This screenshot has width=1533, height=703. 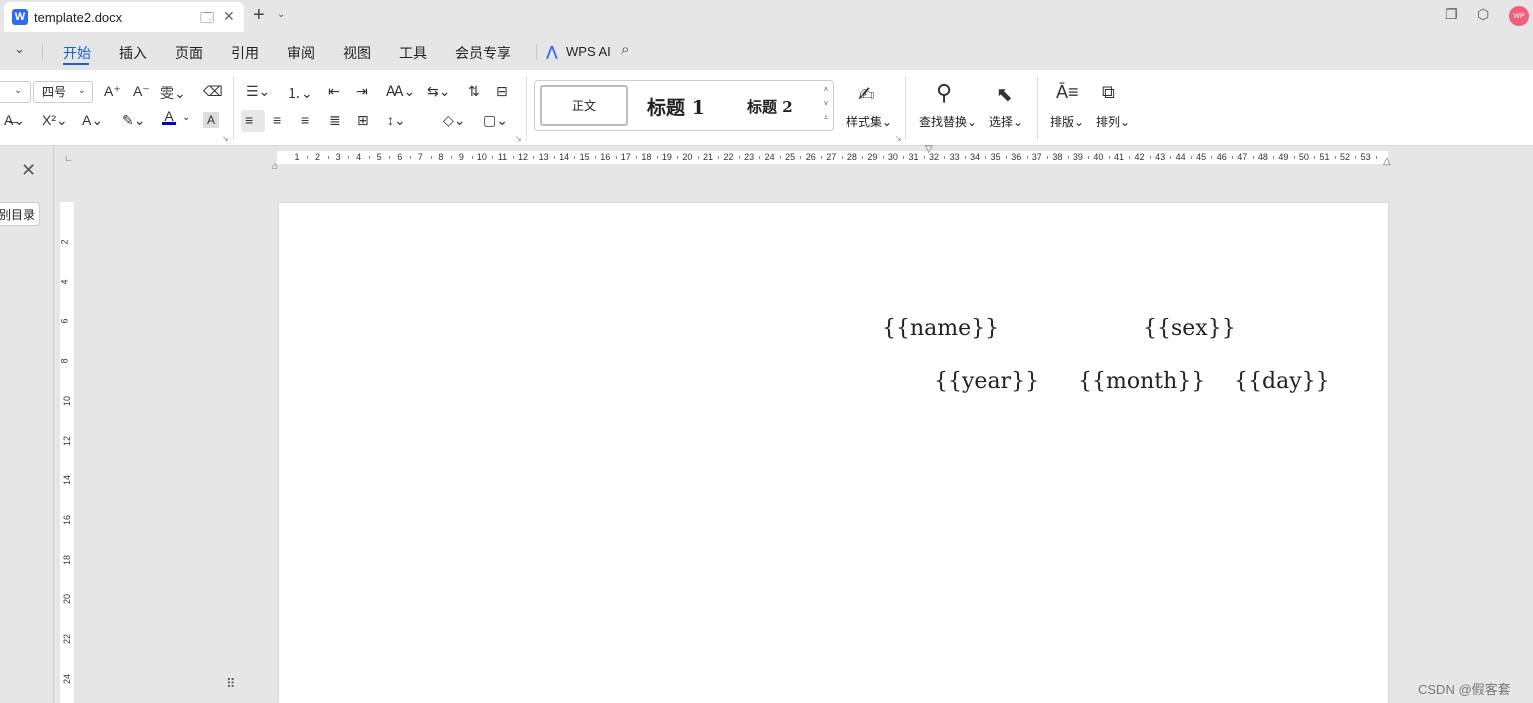 What do you see at coordinates (277, 120) in the screenshot?
I see `align-center-icon: ≡` at bounding box center [277, 120].